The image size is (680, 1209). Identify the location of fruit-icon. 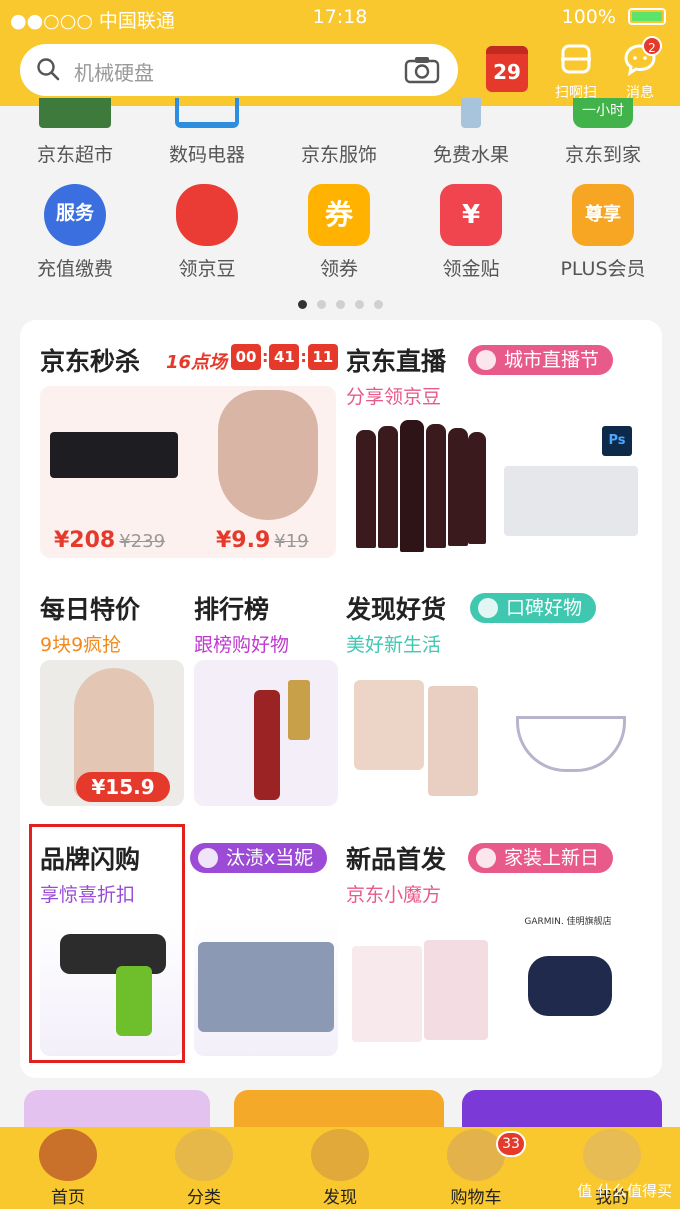
(471, 113).